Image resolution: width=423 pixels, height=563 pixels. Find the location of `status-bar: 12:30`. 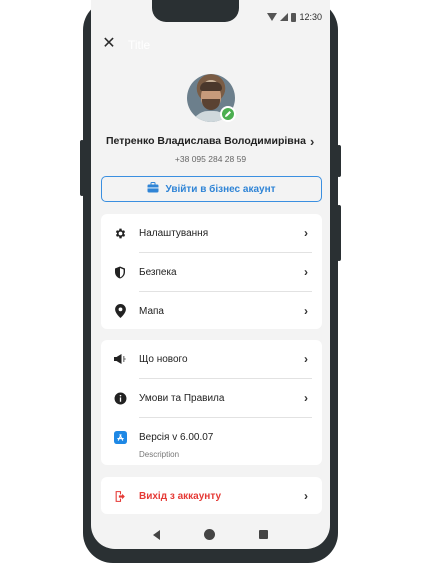

status-bar: 12:30 is located at coordinates (294, 17).